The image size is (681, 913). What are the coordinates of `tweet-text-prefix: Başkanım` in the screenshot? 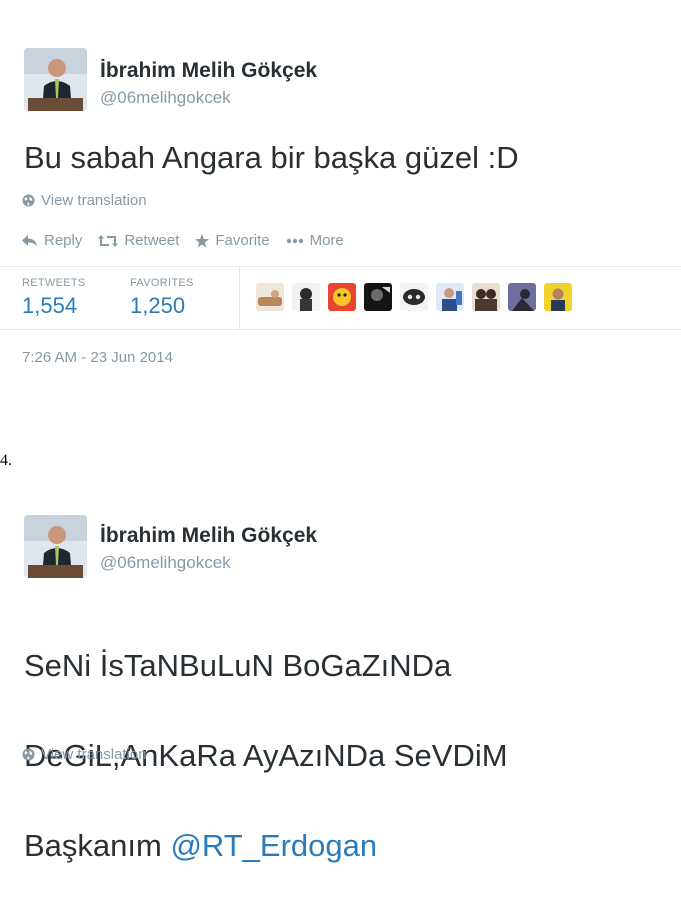 It's located at (97, 845).